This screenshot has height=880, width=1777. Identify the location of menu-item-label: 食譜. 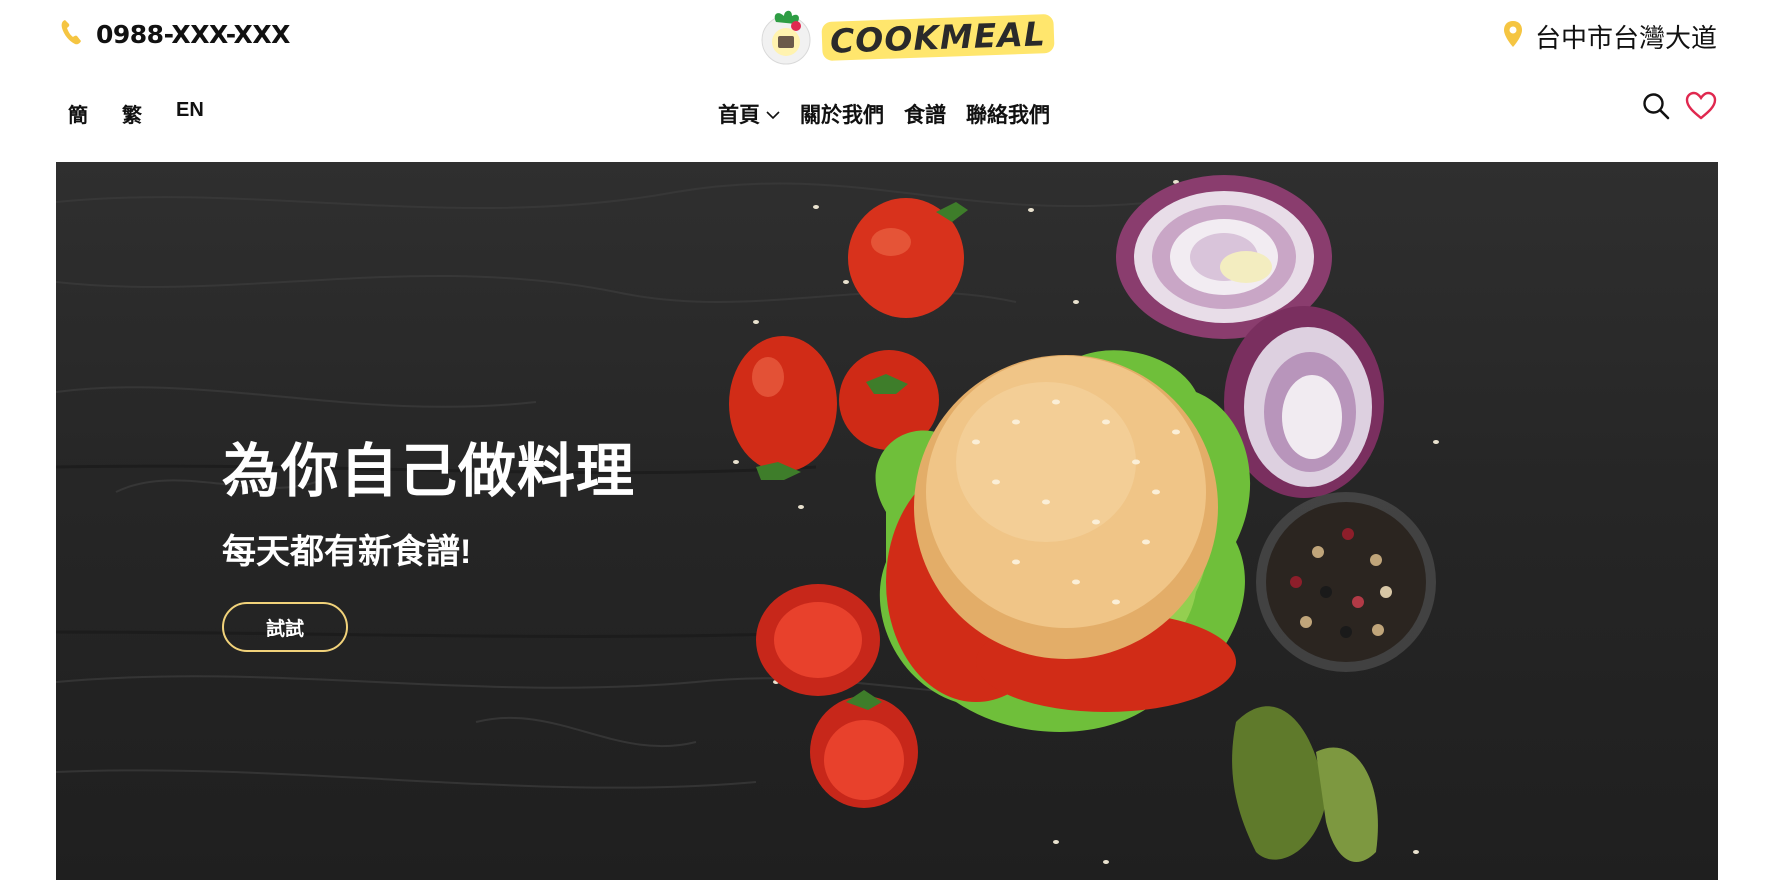
(925, 115).